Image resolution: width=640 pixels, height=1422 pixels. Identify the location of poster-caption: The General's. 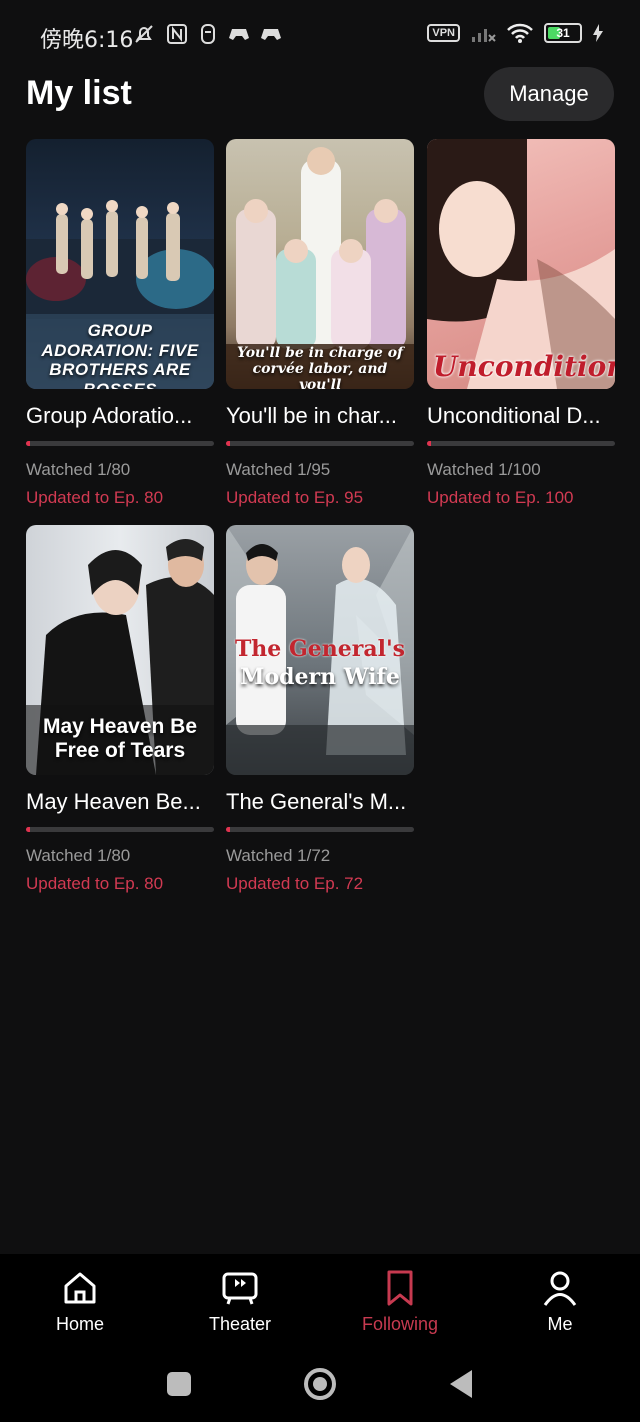
(320, 649).